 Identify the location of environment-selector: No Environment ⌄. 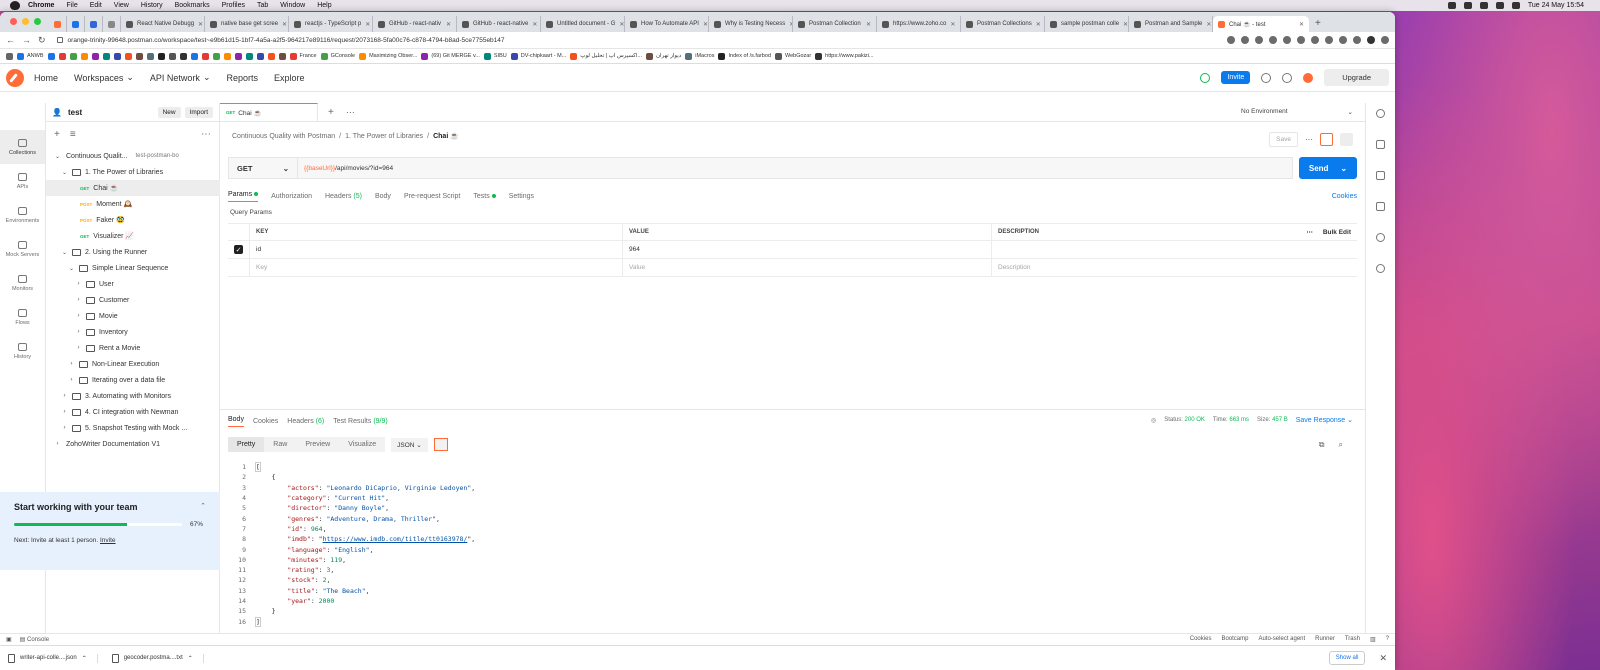
(1297, 112).